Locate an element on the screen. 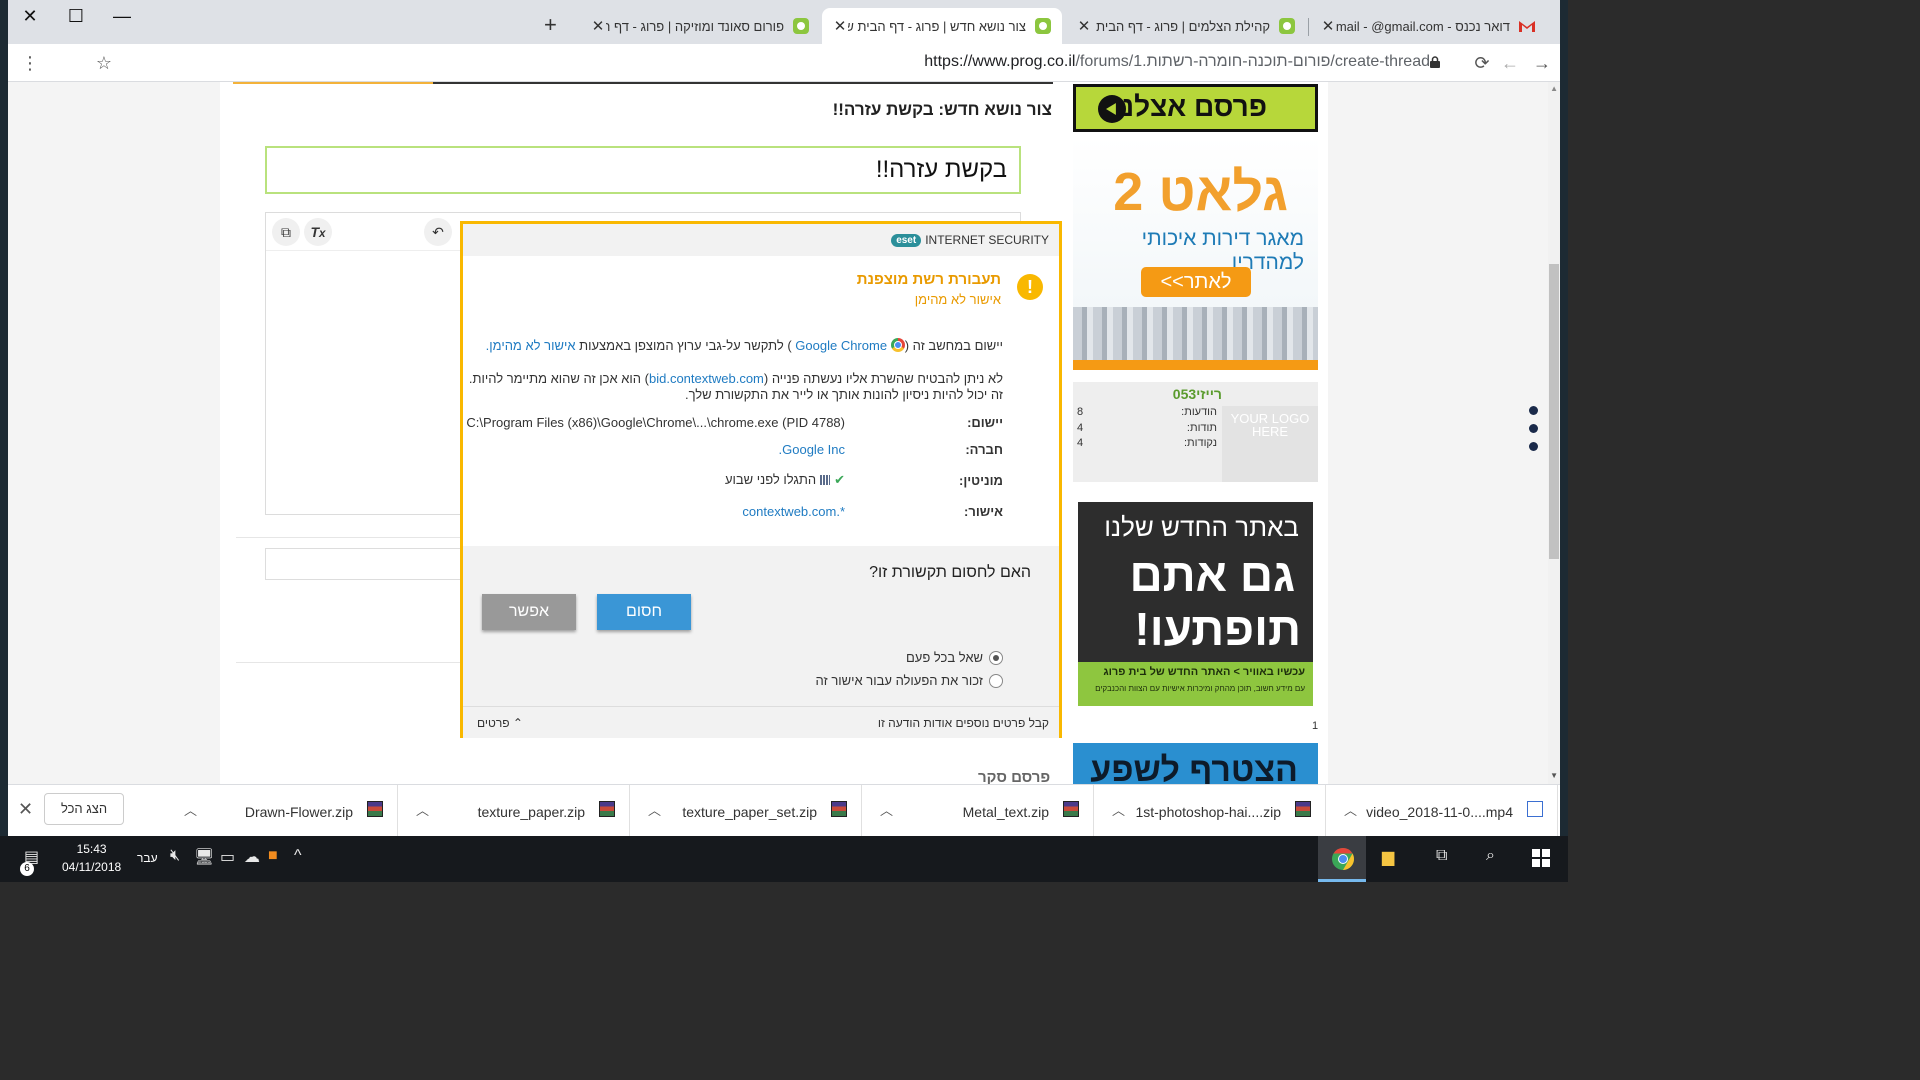 This screenshot has width=1920, height=1080. company-link: Google Inc. is located at coordinates (812, 449).